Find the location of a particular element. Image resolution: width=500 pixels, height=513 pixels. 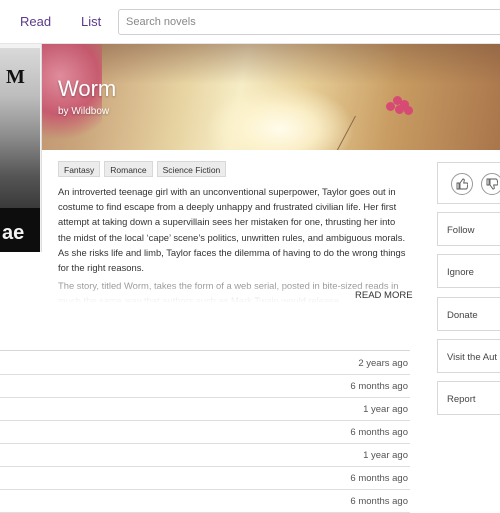

chapter-list-divider is located at coordinates (205, 350).